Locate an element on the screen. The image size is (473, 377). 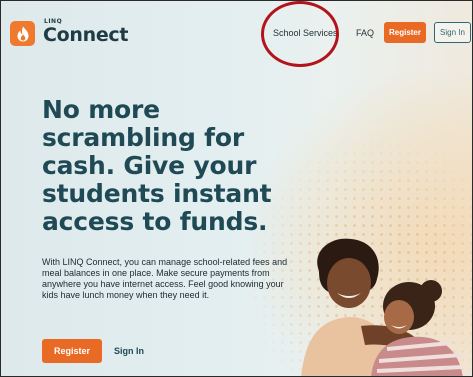
daughter-face is located at coordinates (399, 317).